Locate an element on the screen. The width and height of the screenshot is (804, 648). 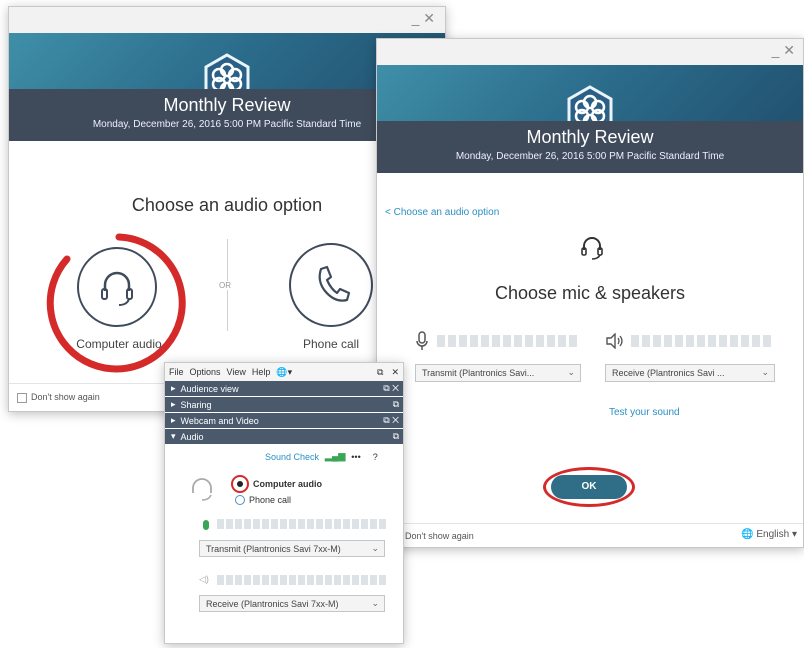
help-icon: ? is located at coordinates (375, 457).